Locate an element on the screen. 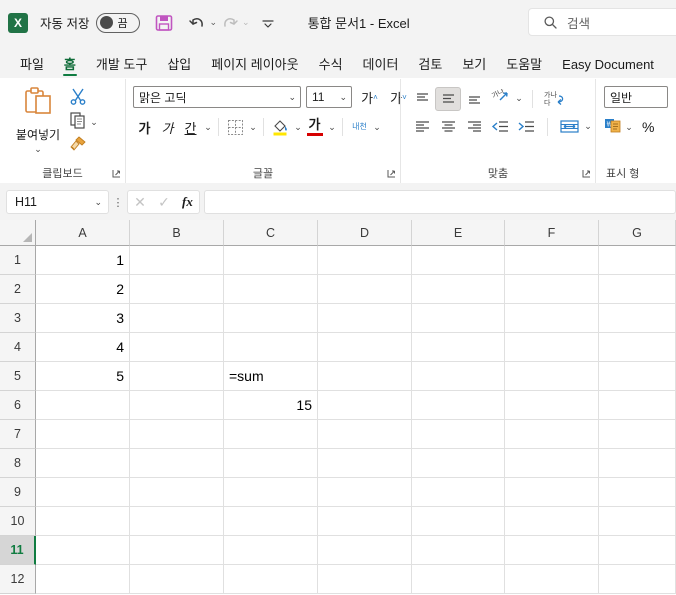 This screenshot has height=595, width=676. font-color-dropdown-caret-icon: ⌄ is located at coordinates (332, 127).